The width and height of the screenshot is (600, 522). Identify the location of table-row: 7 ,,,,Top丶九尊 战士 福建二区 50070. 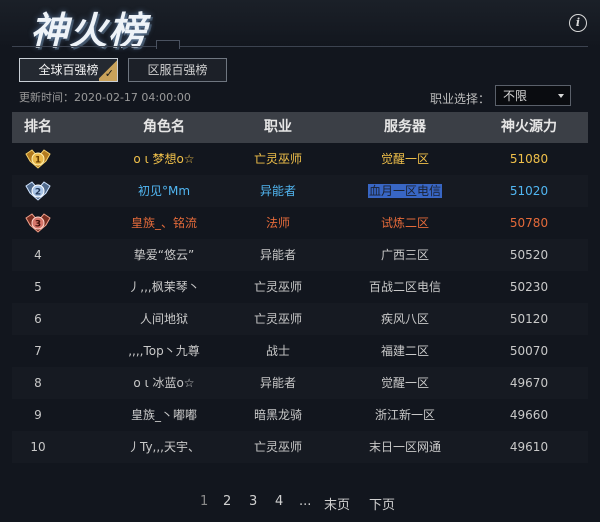
(300, 351).